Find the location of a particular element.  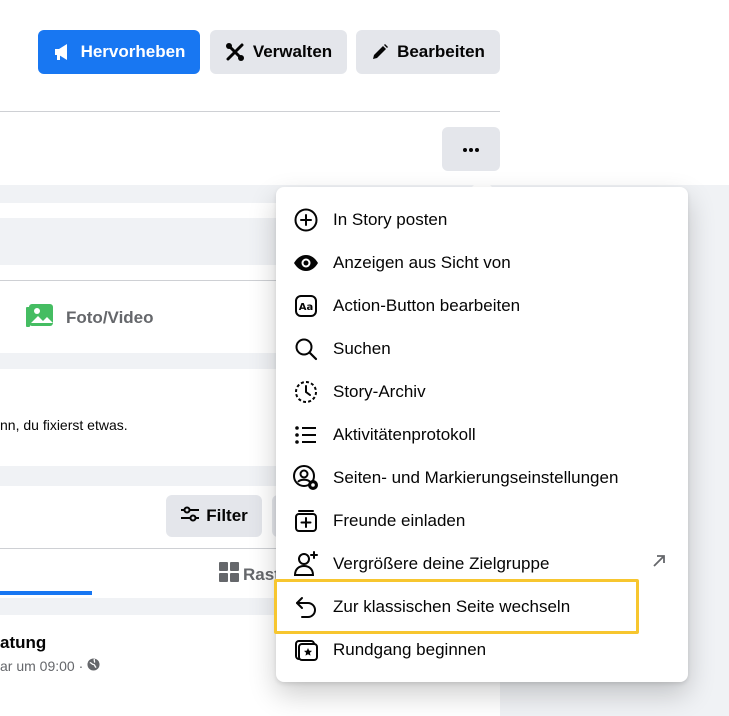

tools-icon is located at coordinates (235, 52).